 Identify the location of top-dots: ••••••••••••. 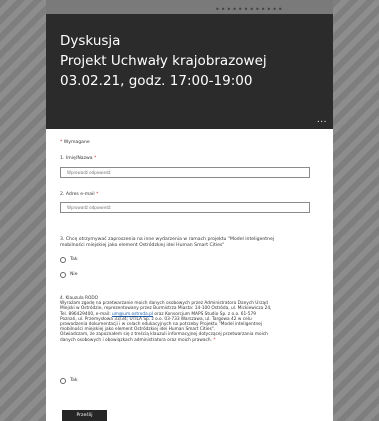
(249, 9).